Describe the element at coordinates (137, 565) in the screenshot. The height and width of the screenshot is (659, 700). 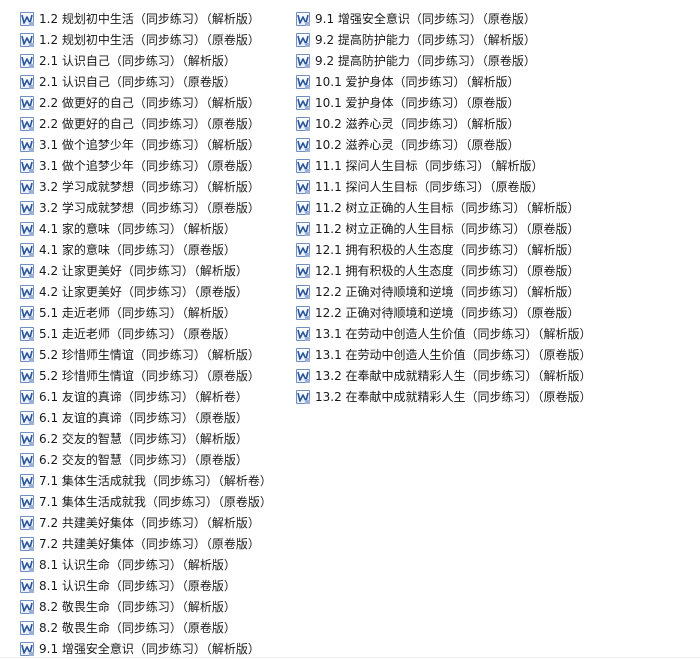
I see `file-name: 8.1 认识生命（同步练习）（解析版）` at that location.